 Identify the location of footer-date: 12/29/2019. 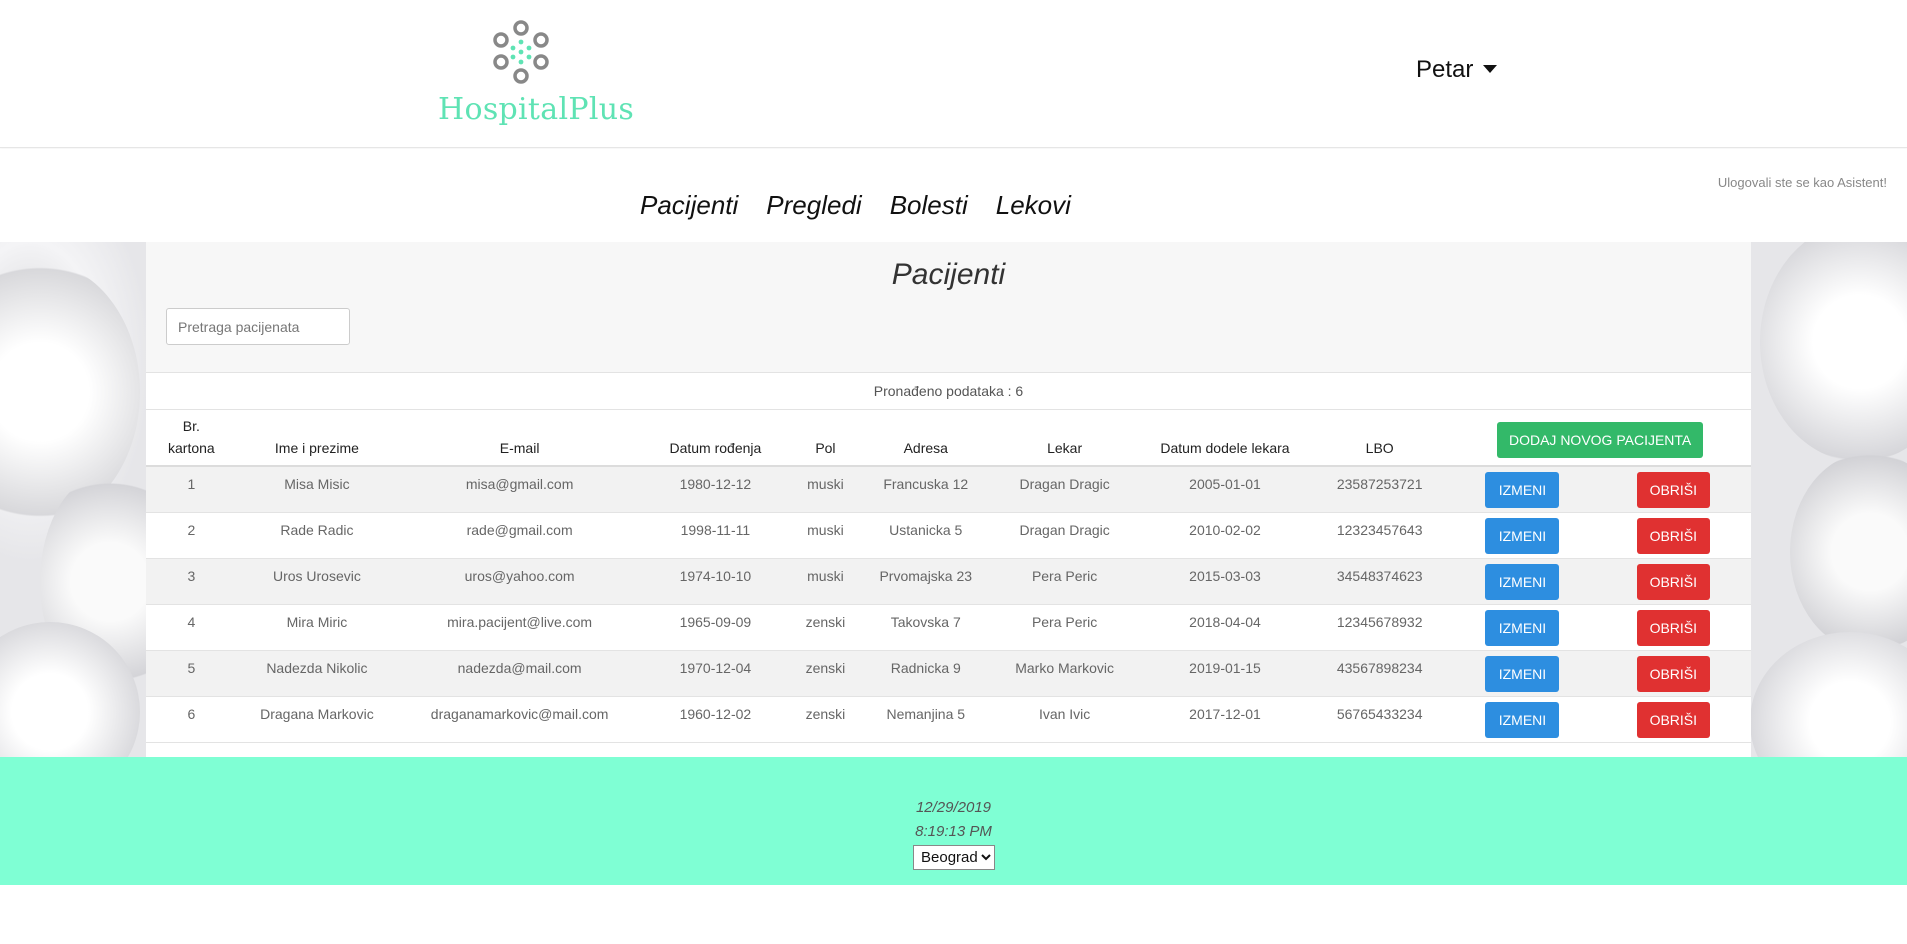
(953, 807).